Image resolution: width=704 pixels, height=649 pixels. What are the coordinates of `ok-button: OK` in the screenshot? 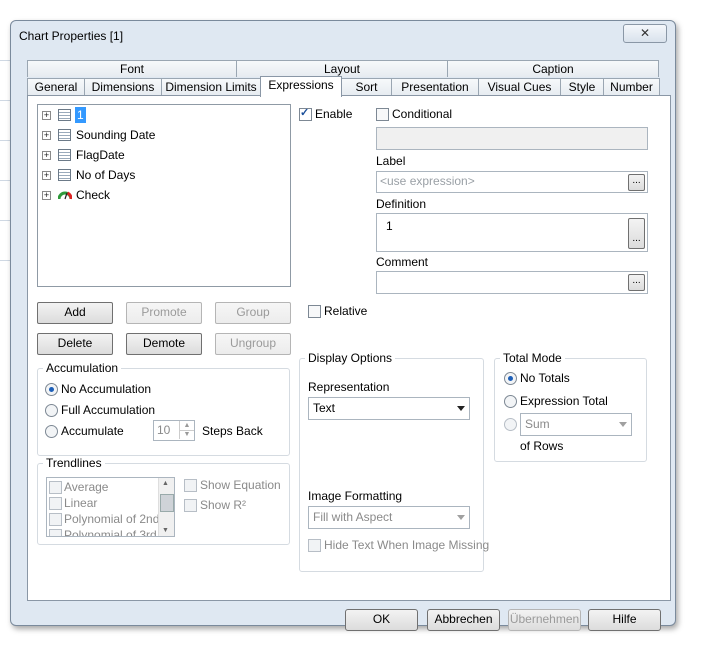 It's located at (381, 620).